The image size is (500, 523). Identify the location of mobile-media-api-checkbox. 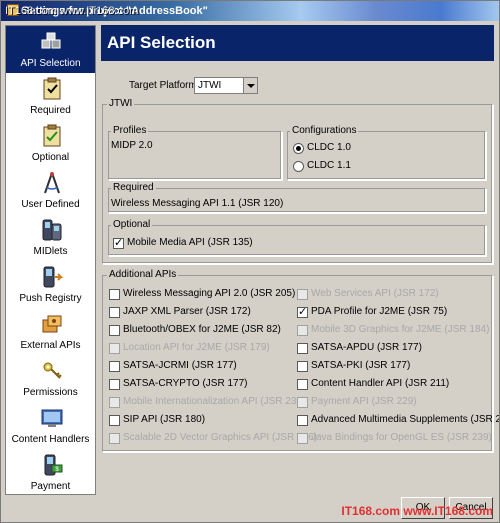
(118, 242).